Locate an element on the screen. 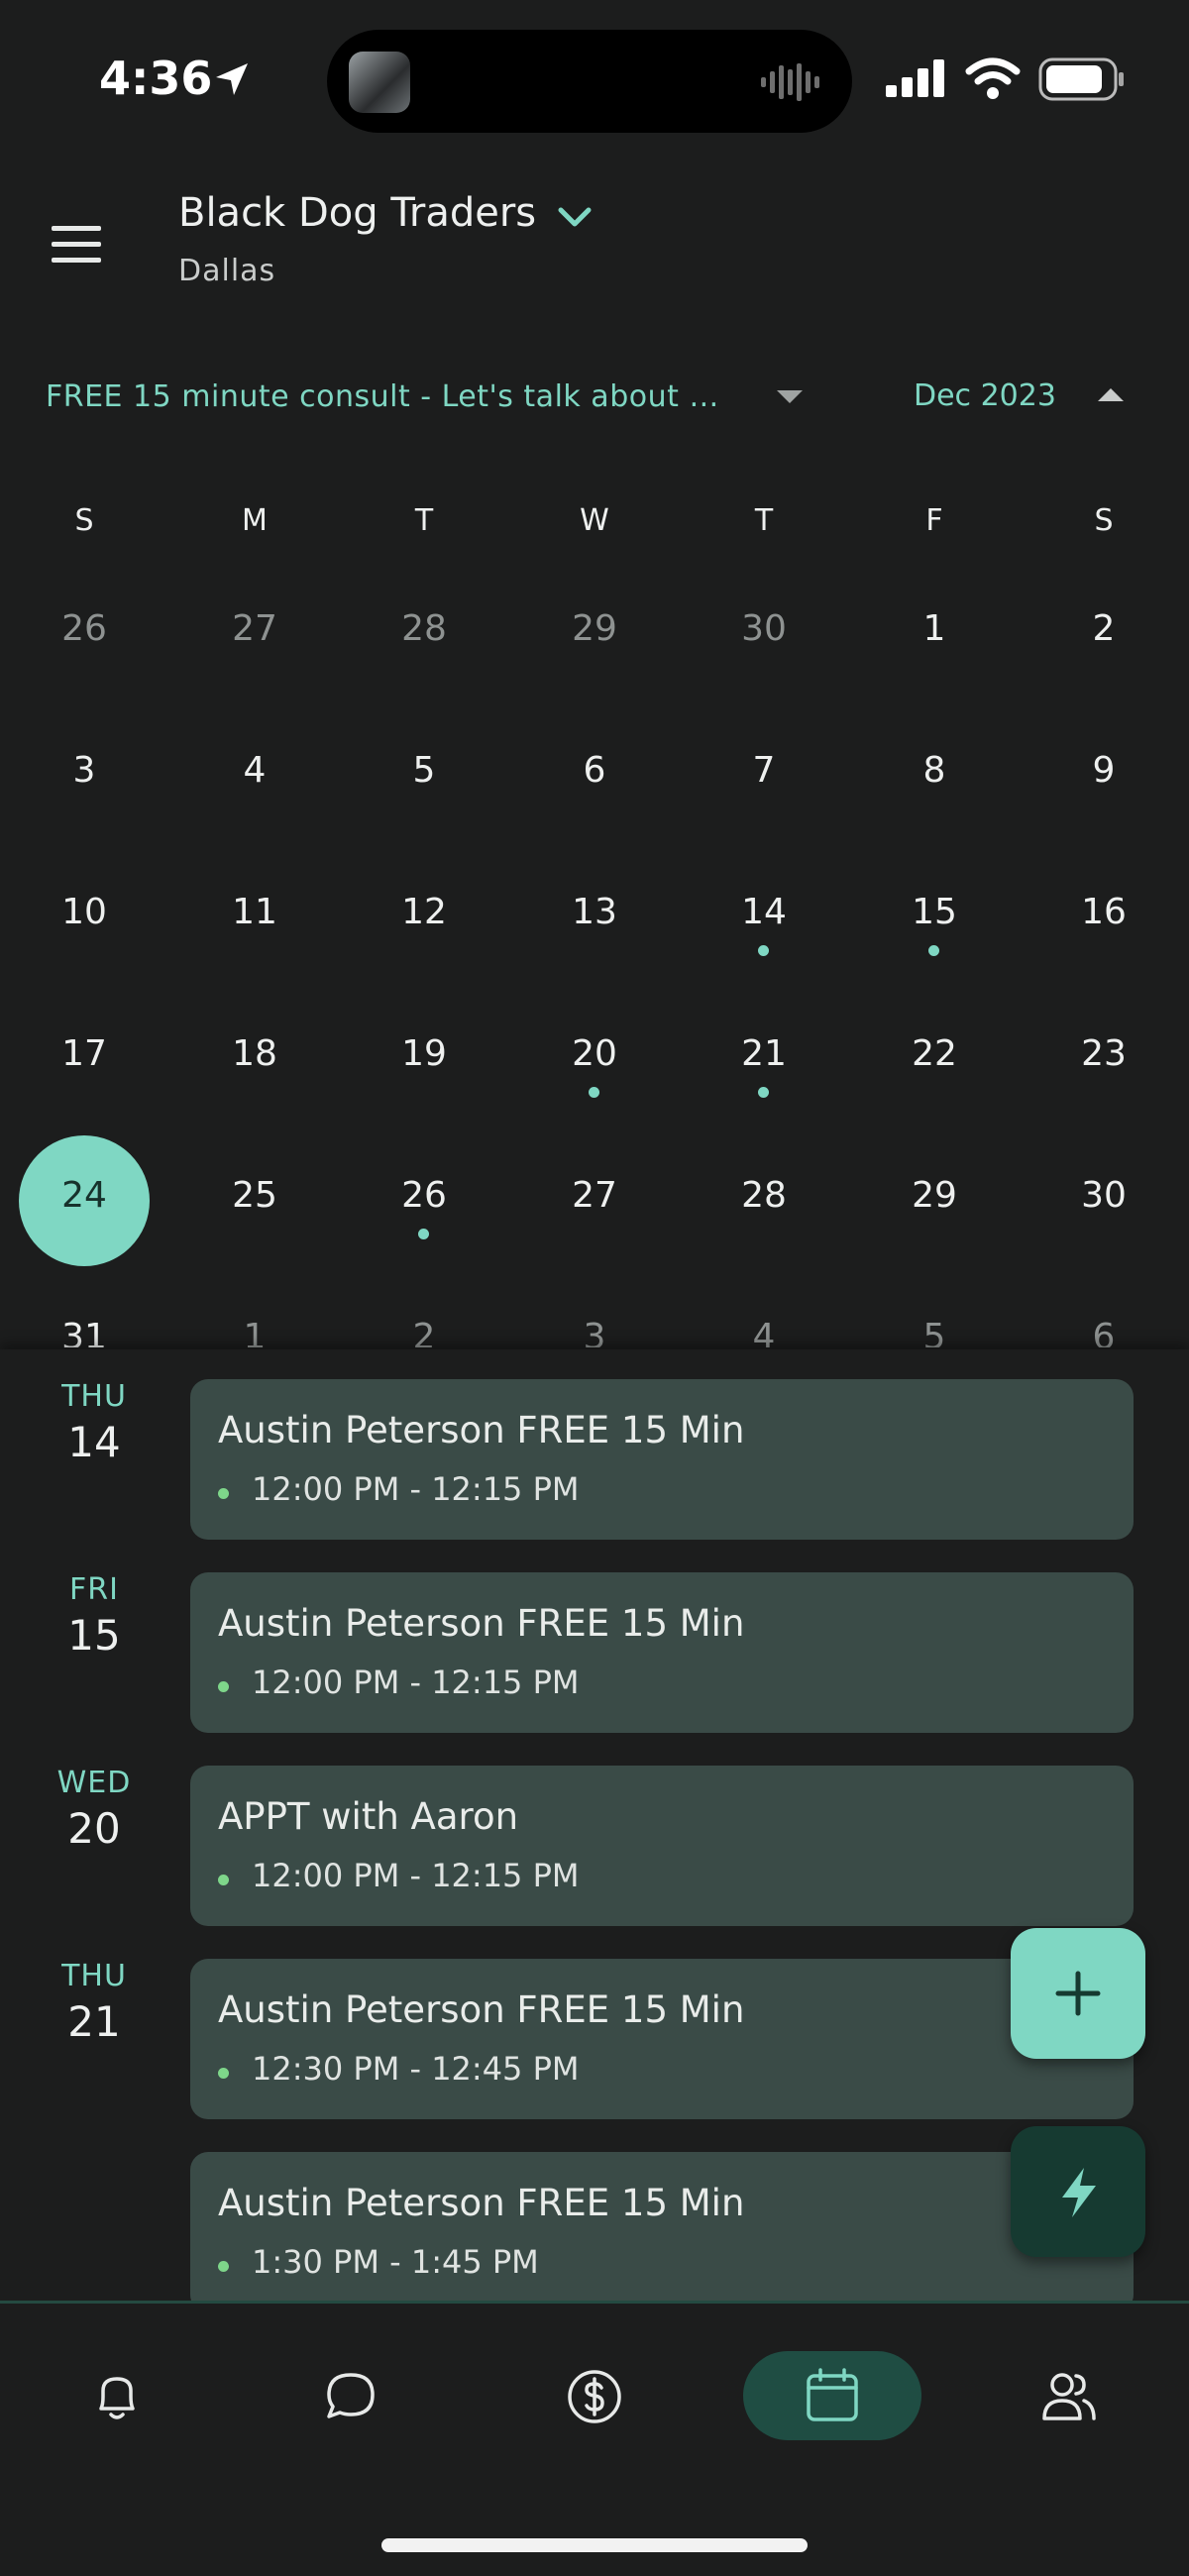 This screenshot has width=1189, height=2576. nav-messages is located at coordinates (351, 2396).